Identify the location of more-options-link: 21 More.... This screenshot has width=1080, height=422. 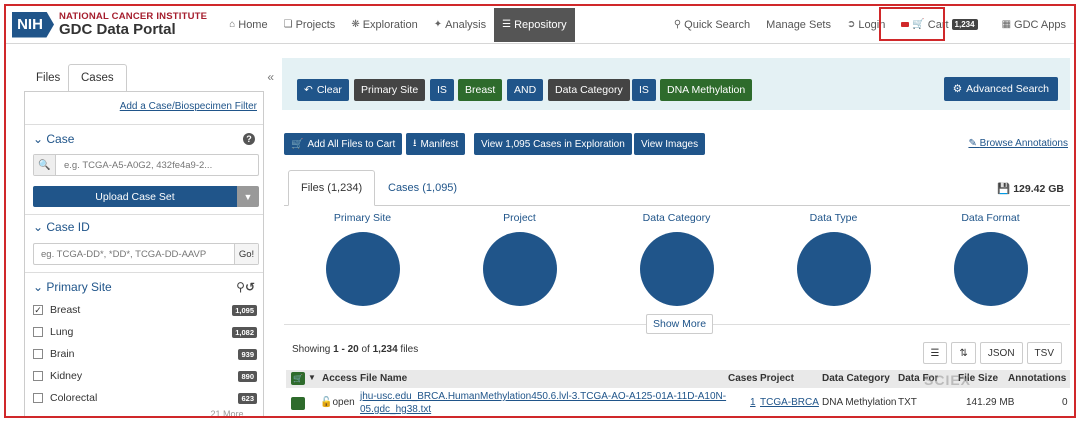
(230, 412).